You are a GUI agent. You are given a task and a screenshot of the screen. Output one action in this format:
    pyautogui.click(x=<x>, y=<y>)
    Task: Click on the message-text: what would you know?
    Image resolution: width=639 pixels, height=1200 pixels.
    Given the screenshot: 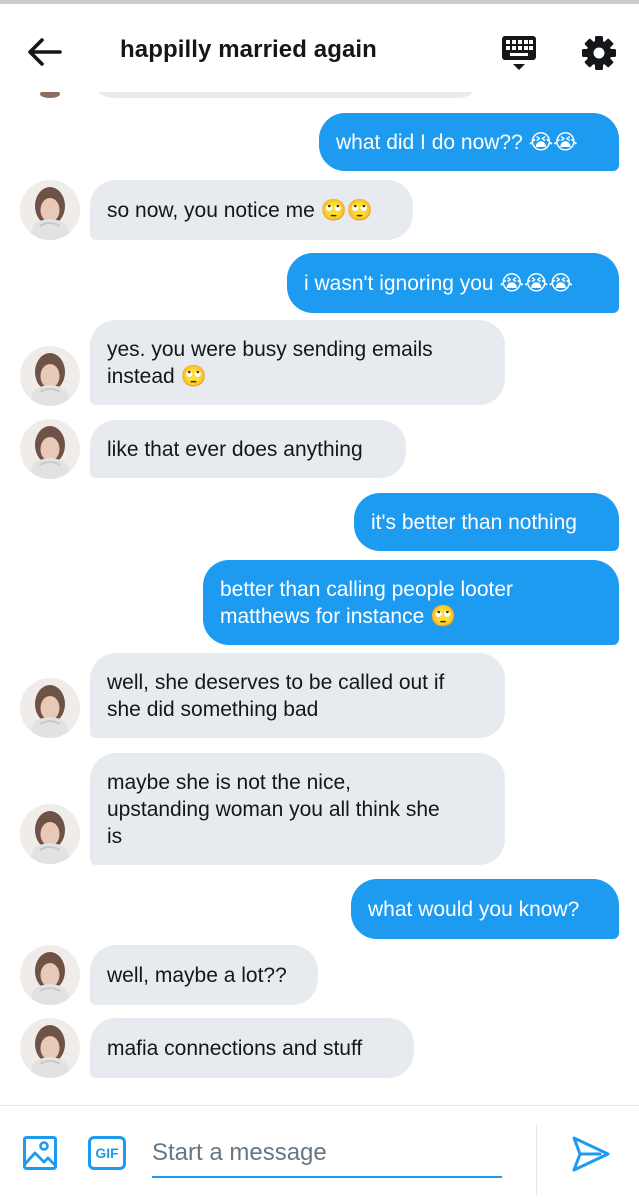 What is the action you would take?
    pyautogui.click(x=474, y=909)
    